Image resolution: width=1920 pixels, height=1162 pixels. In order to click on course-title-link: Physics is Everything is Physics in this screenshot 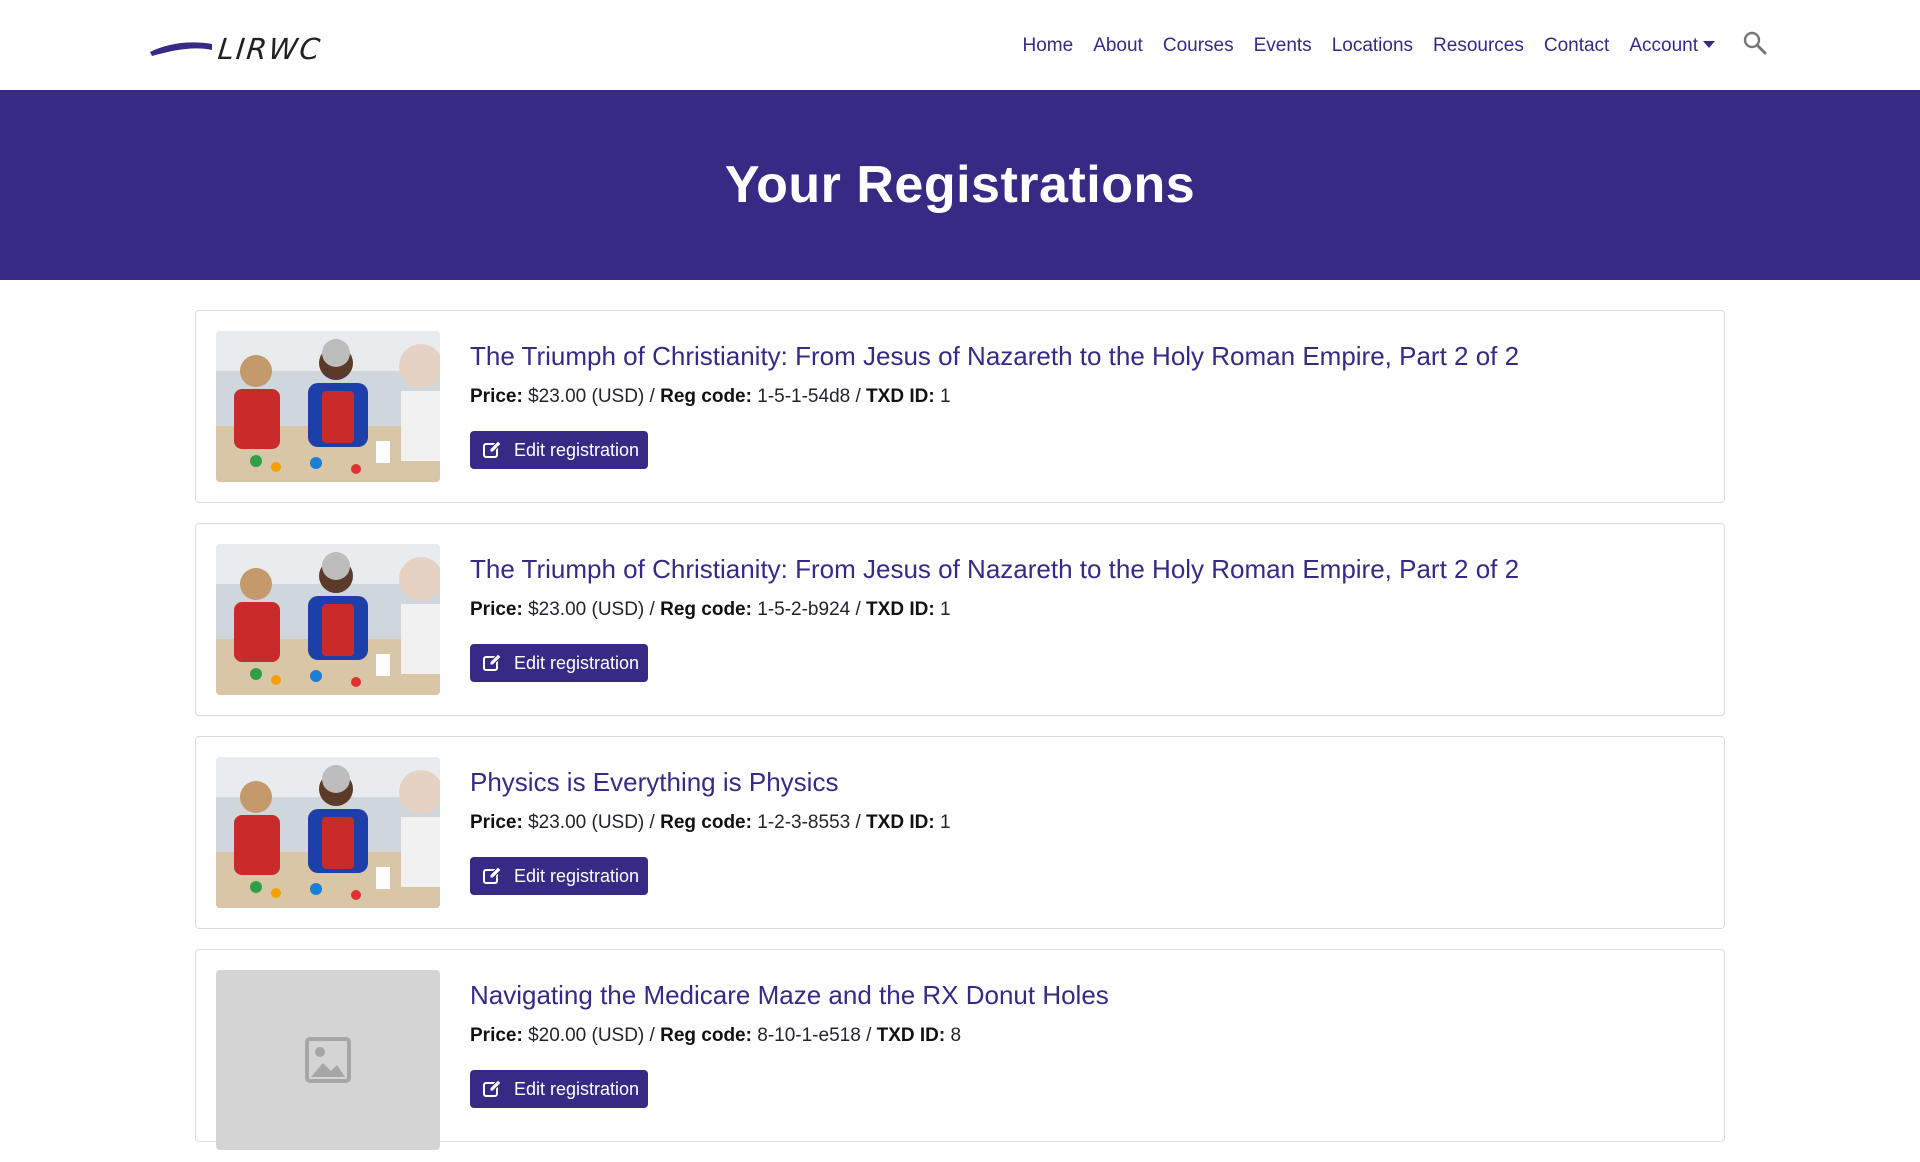, I will do `click(654, 782)`.